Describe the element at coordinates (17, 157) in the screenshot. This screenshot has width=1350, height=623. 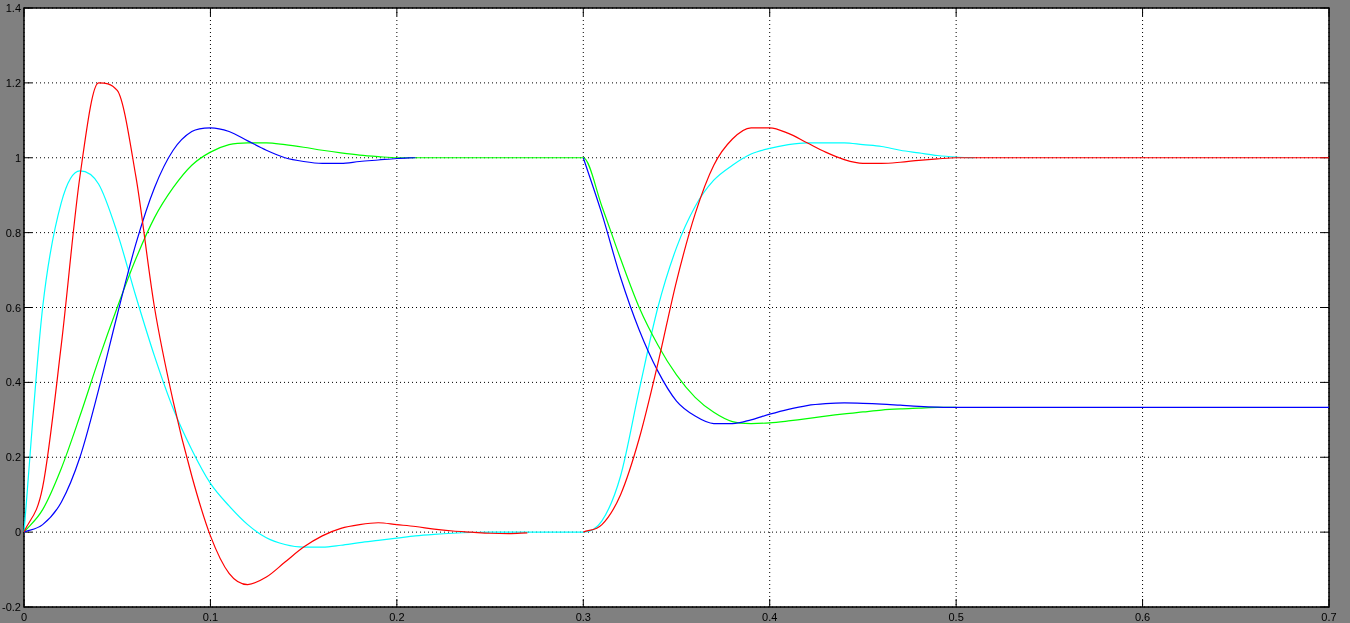
I see `axis-tick-label: 1` at that location.